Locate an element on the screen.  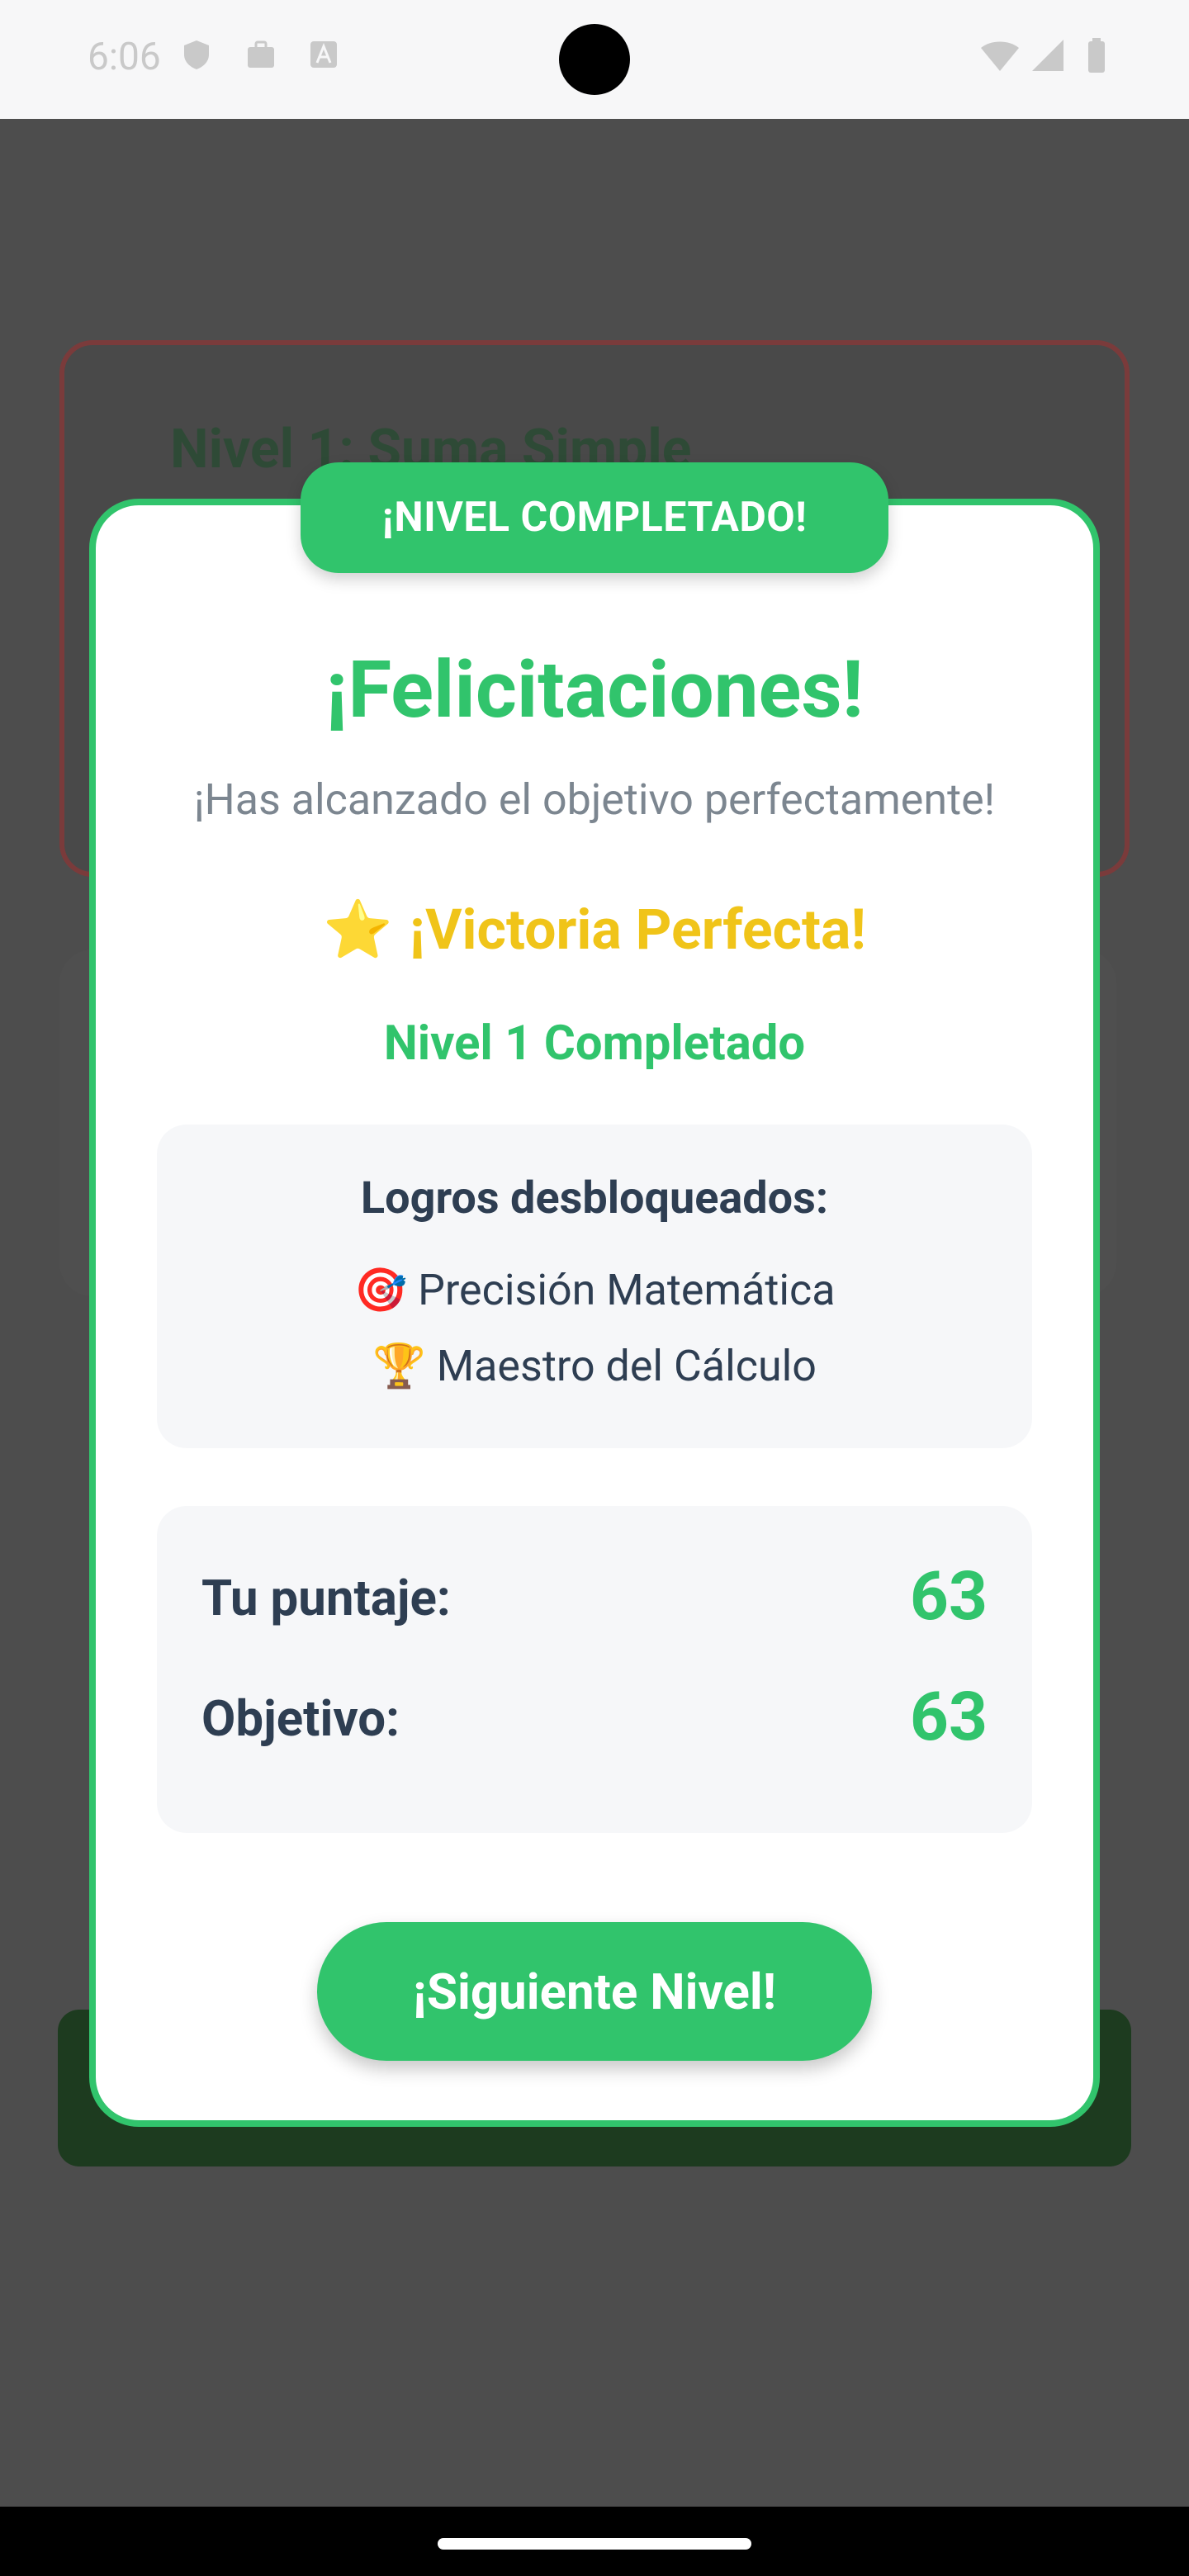
star-icon: ⭐ is located at coordinates (358, 930).